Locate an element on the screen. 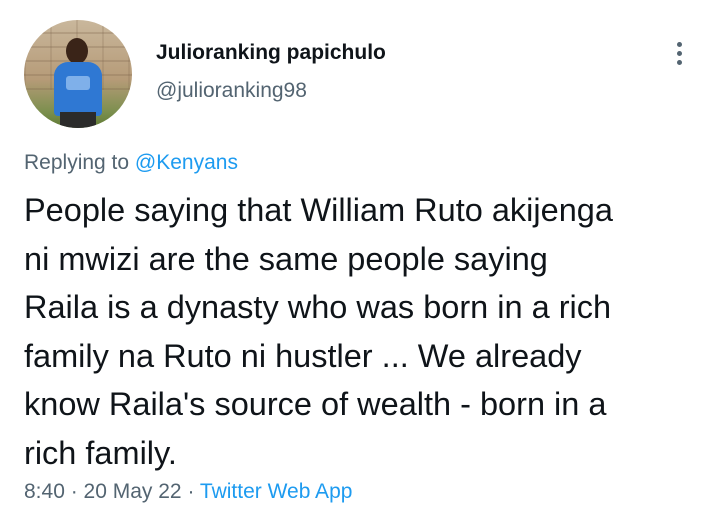  author-display-name: Julioranking papichulo is located at coordinates (271, 53).